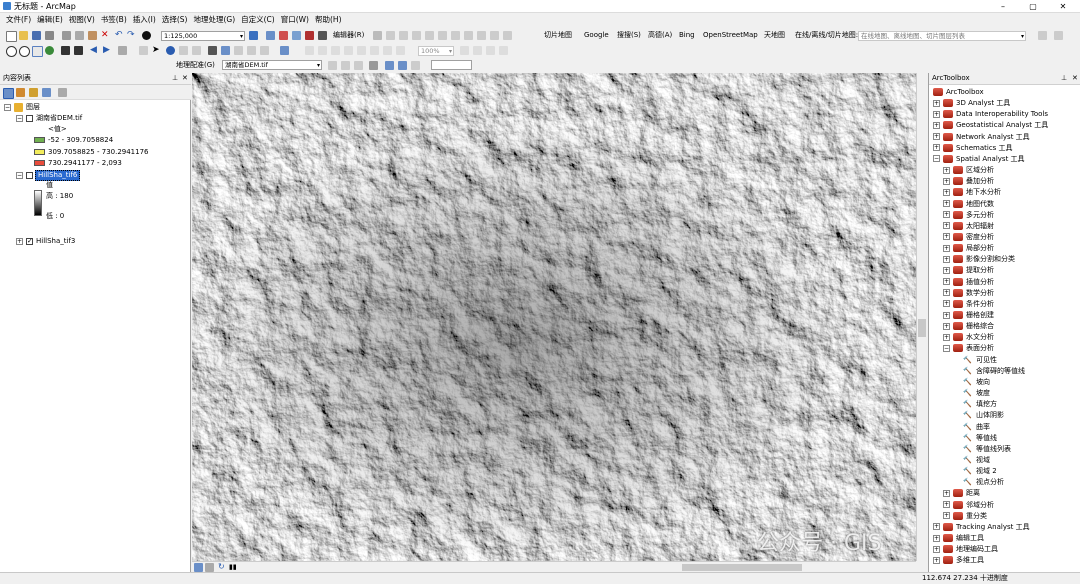 The image size is (1080, 584). Describe the element at coordinates (983, 427) in the screenshot. I see `tool-item: 曲率` at that location.